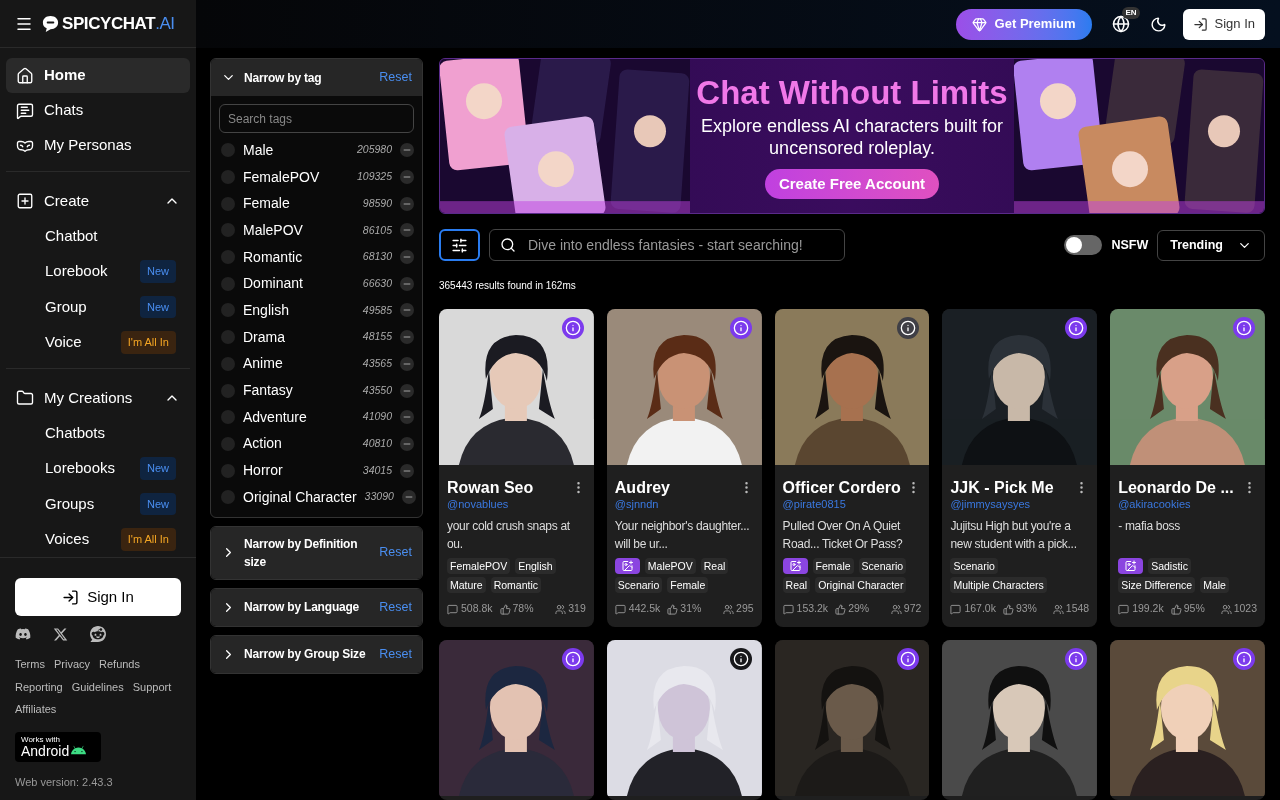  Describe the element at coordinates (684, 504) in the screenshot. I see `creator-handle: @sjnndn` at that location.